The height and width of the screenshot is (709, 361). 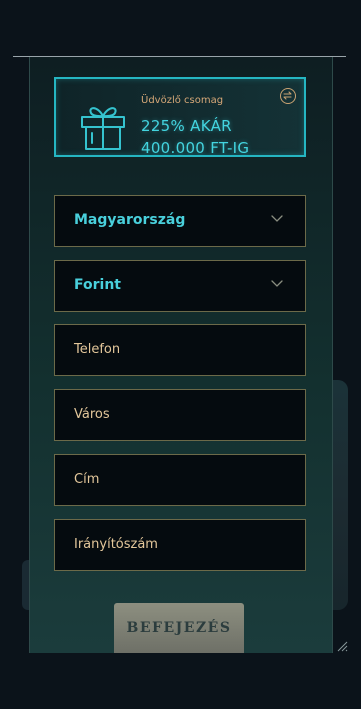 What do you see at coordinates (97, 285) in the screenshot?
I see `currency-value: Forint` at bounding box center [97, 285].